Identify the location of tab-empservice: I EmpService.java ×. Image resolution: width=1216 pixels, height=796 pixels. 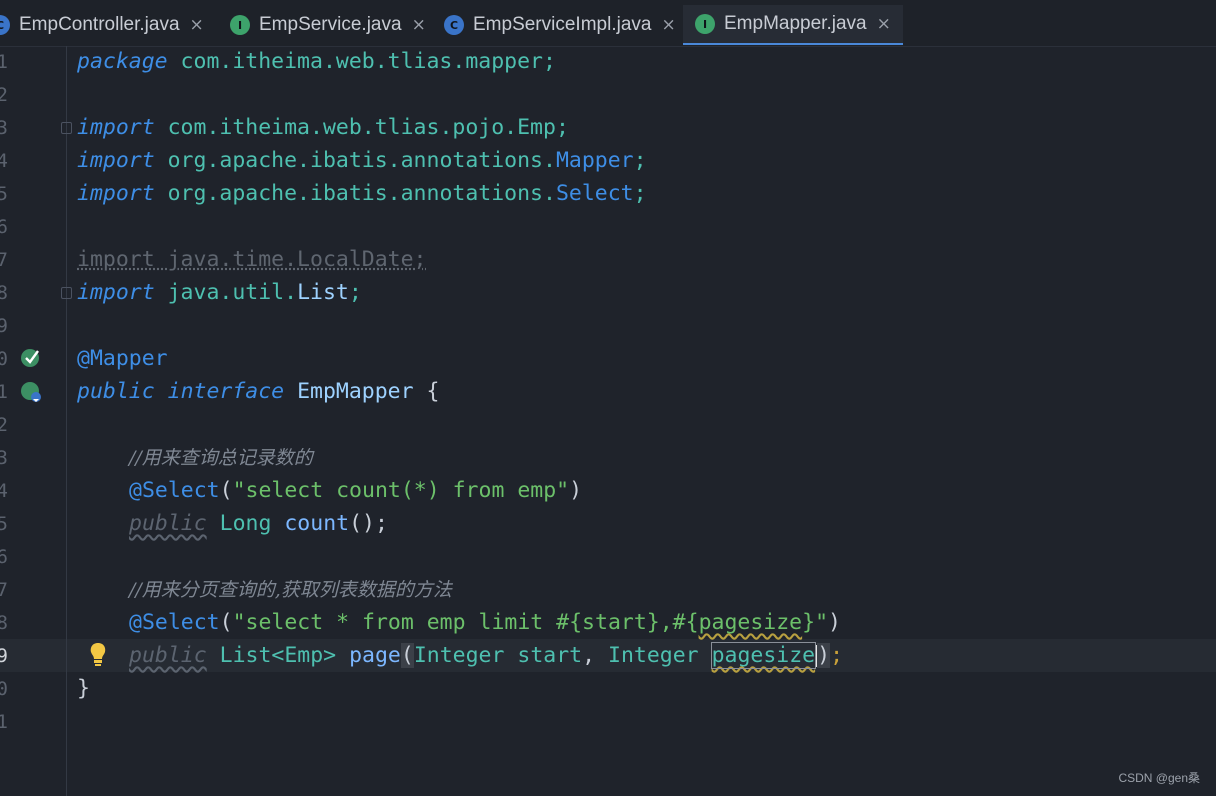
(328, 25).